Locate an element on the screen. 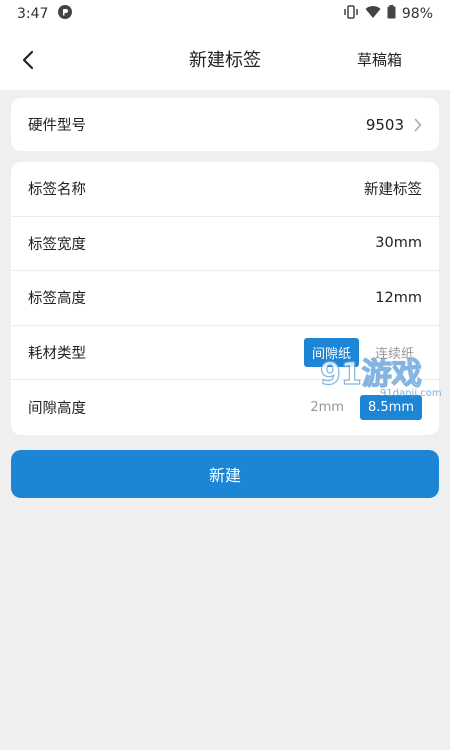 The image size is (450, 750). status-bar: 3:47 98% is located at coordinates (225, 14).